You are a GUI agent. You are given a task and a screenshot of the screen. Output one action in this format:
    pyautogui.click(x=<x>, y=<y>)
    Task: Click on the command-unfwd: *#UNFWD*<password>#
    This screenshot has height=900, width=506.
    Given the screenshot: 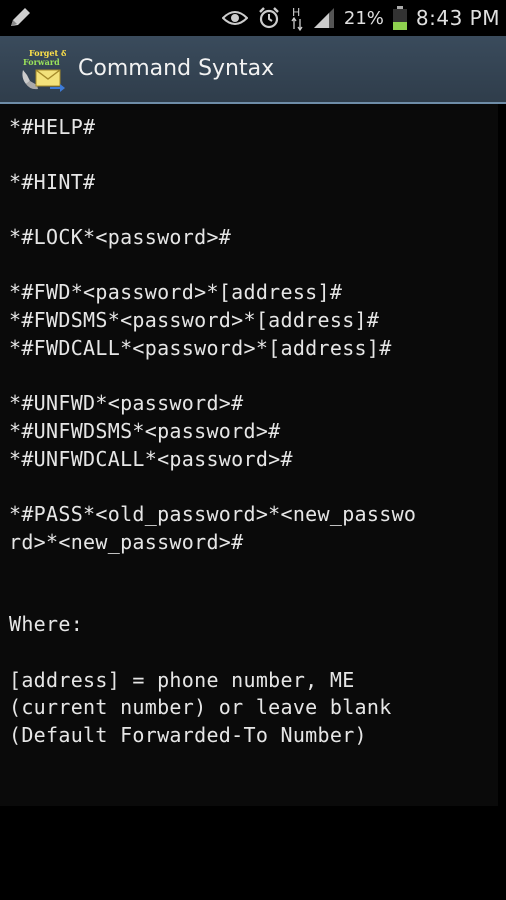 What is the action you would take?
    pyautogui.click(x=126, y=403)
    